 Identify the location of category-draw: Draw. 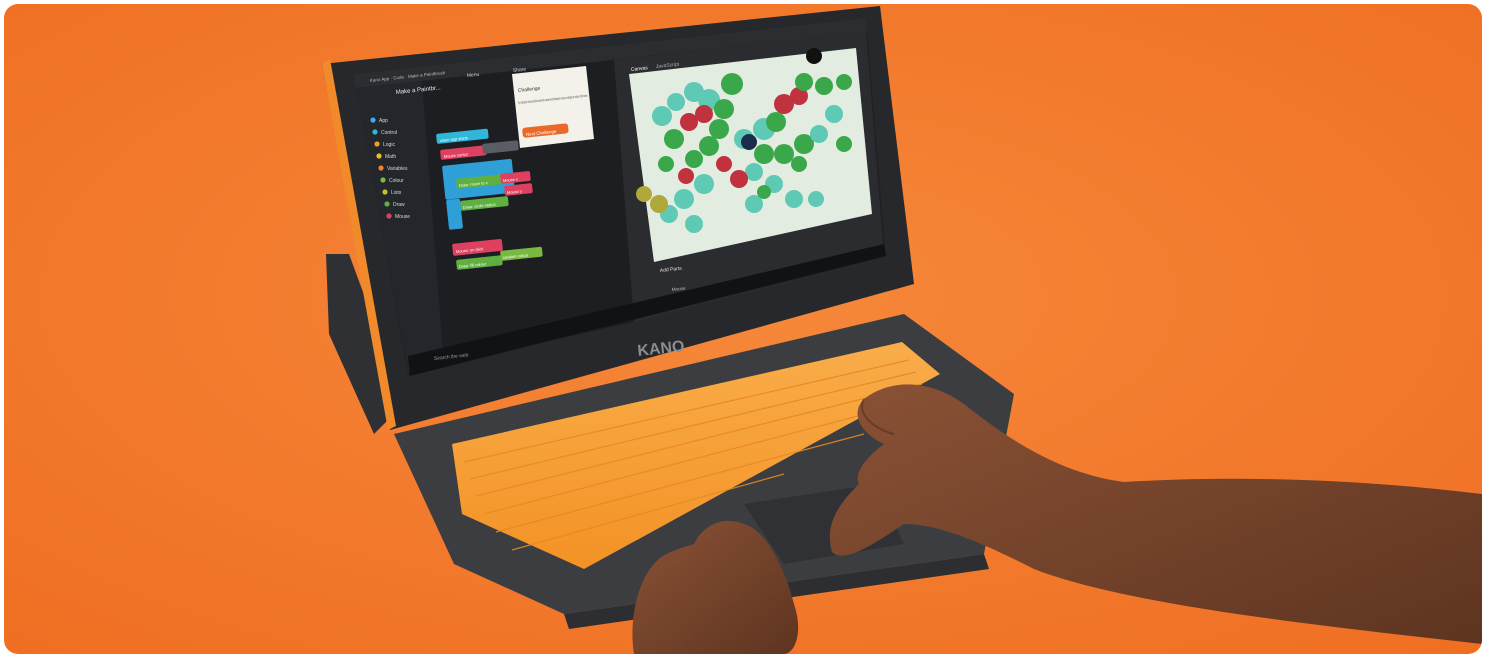
(399, 205).